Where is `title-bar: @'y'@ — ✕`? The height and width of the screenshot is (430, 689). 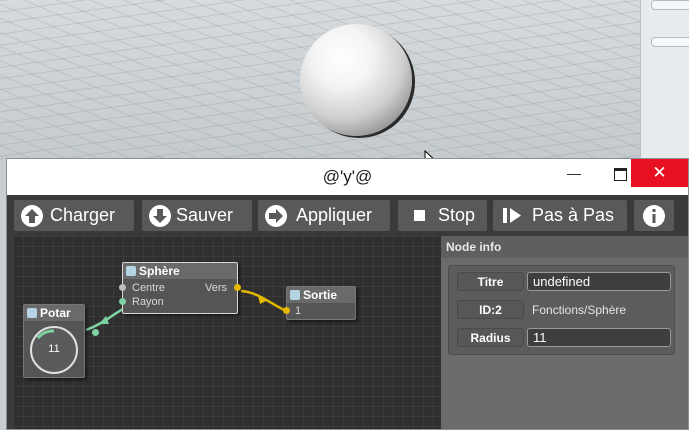 title-bar: @'y'@ — ✕ is located at coordinates (347, 177).